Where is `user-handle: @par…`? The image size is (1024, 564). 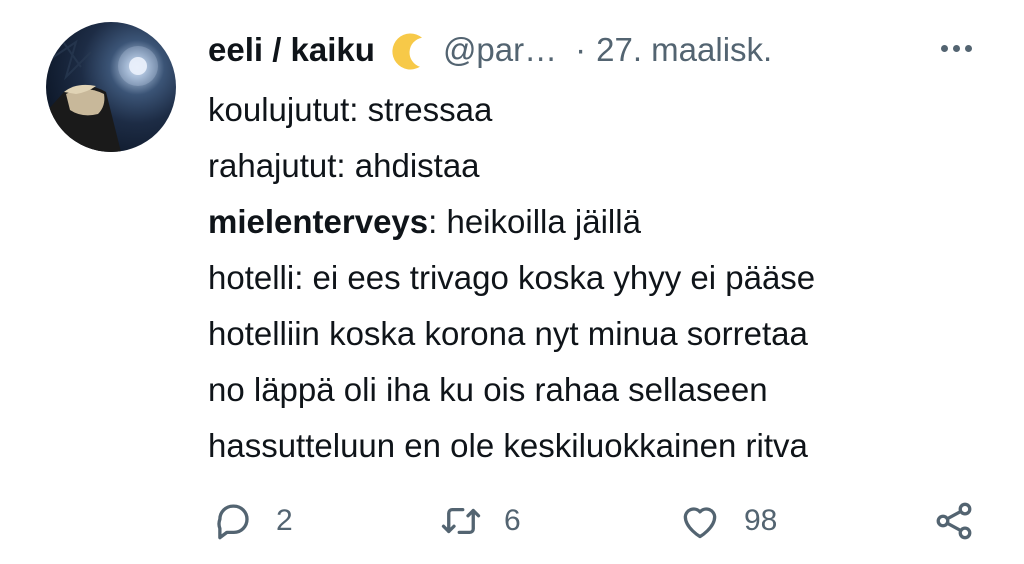
user-handle: @par… is located at coordinates (500, 50).